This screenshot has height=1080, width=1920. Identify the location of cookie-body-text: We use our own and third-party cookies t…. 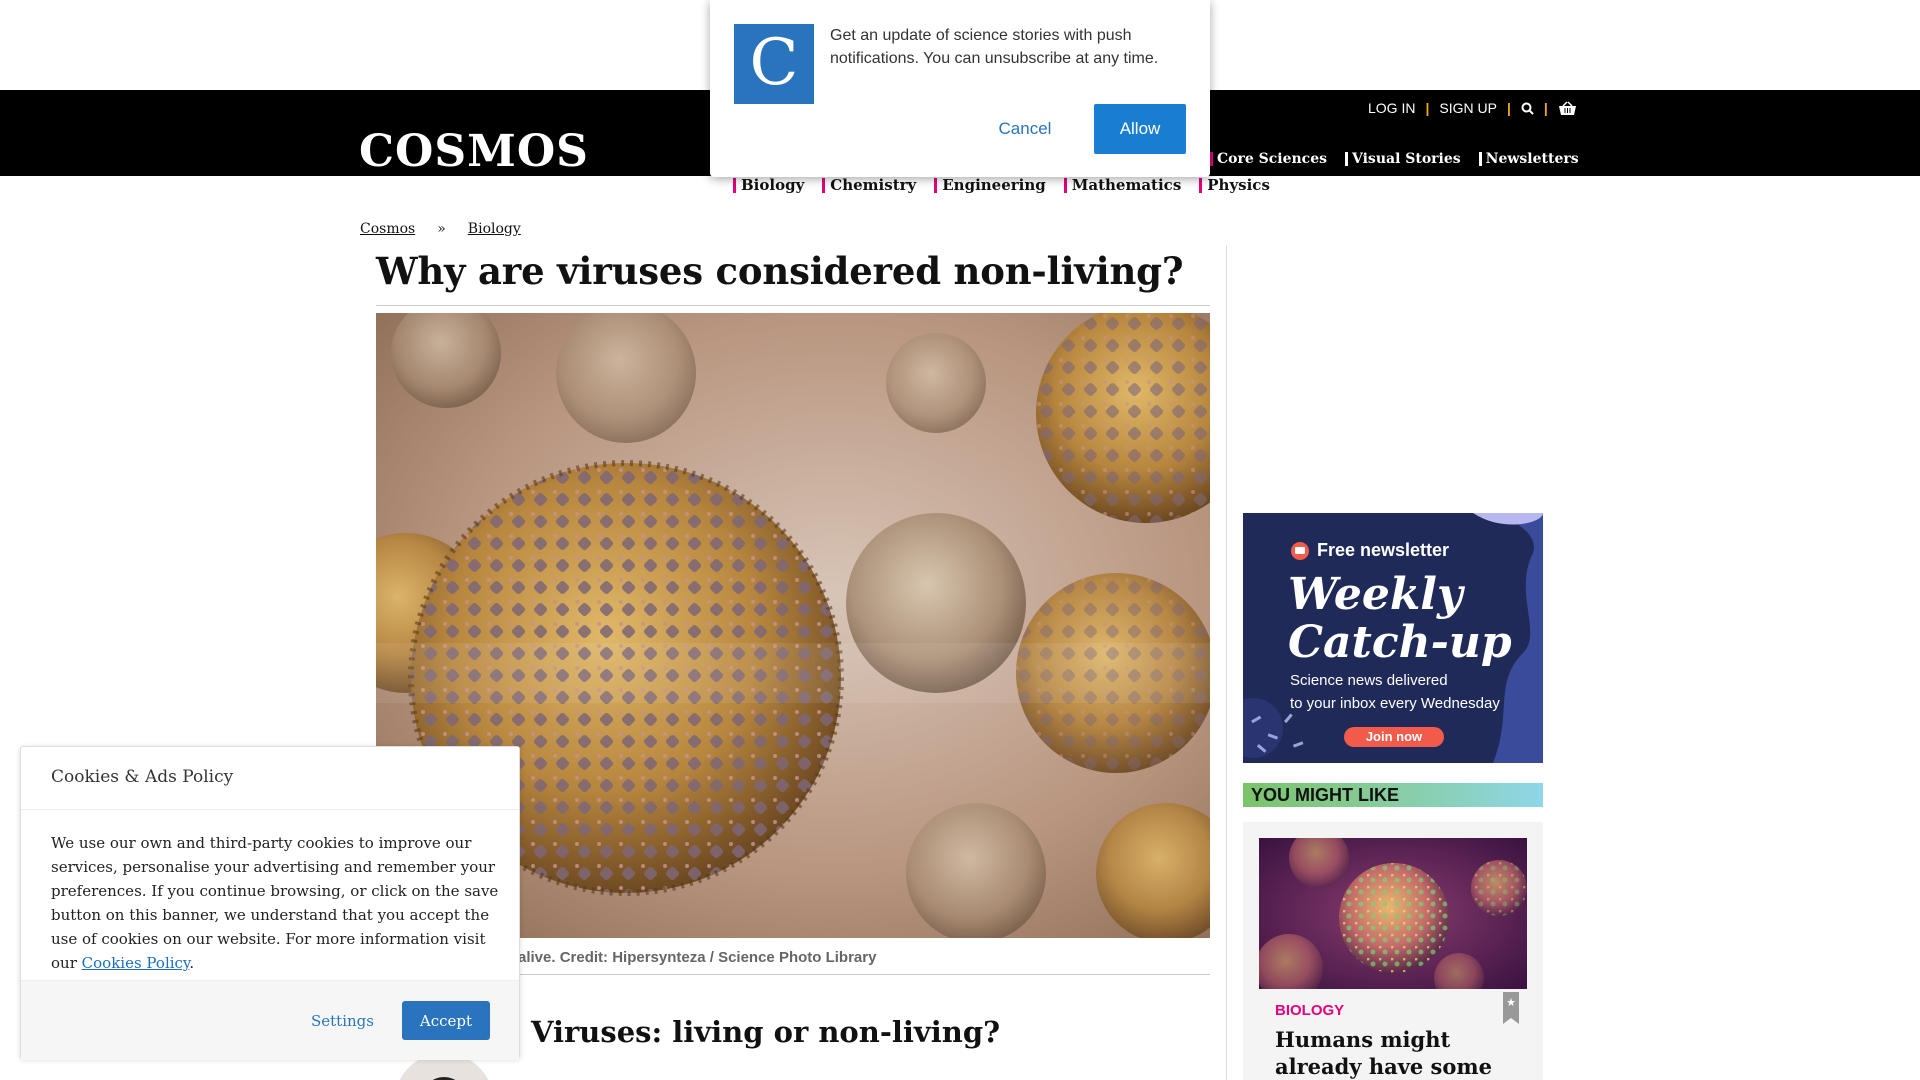
(275, 903).